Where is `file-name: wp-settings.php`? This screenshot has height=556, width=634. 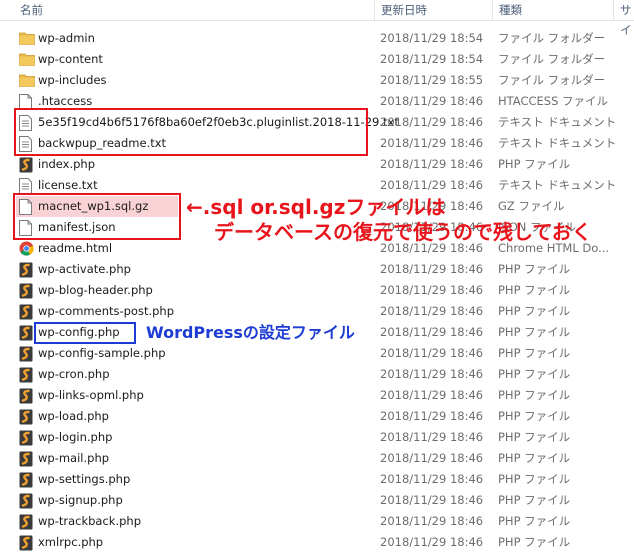 file-name: wp-settings.php is located at coordinates (84, 479).